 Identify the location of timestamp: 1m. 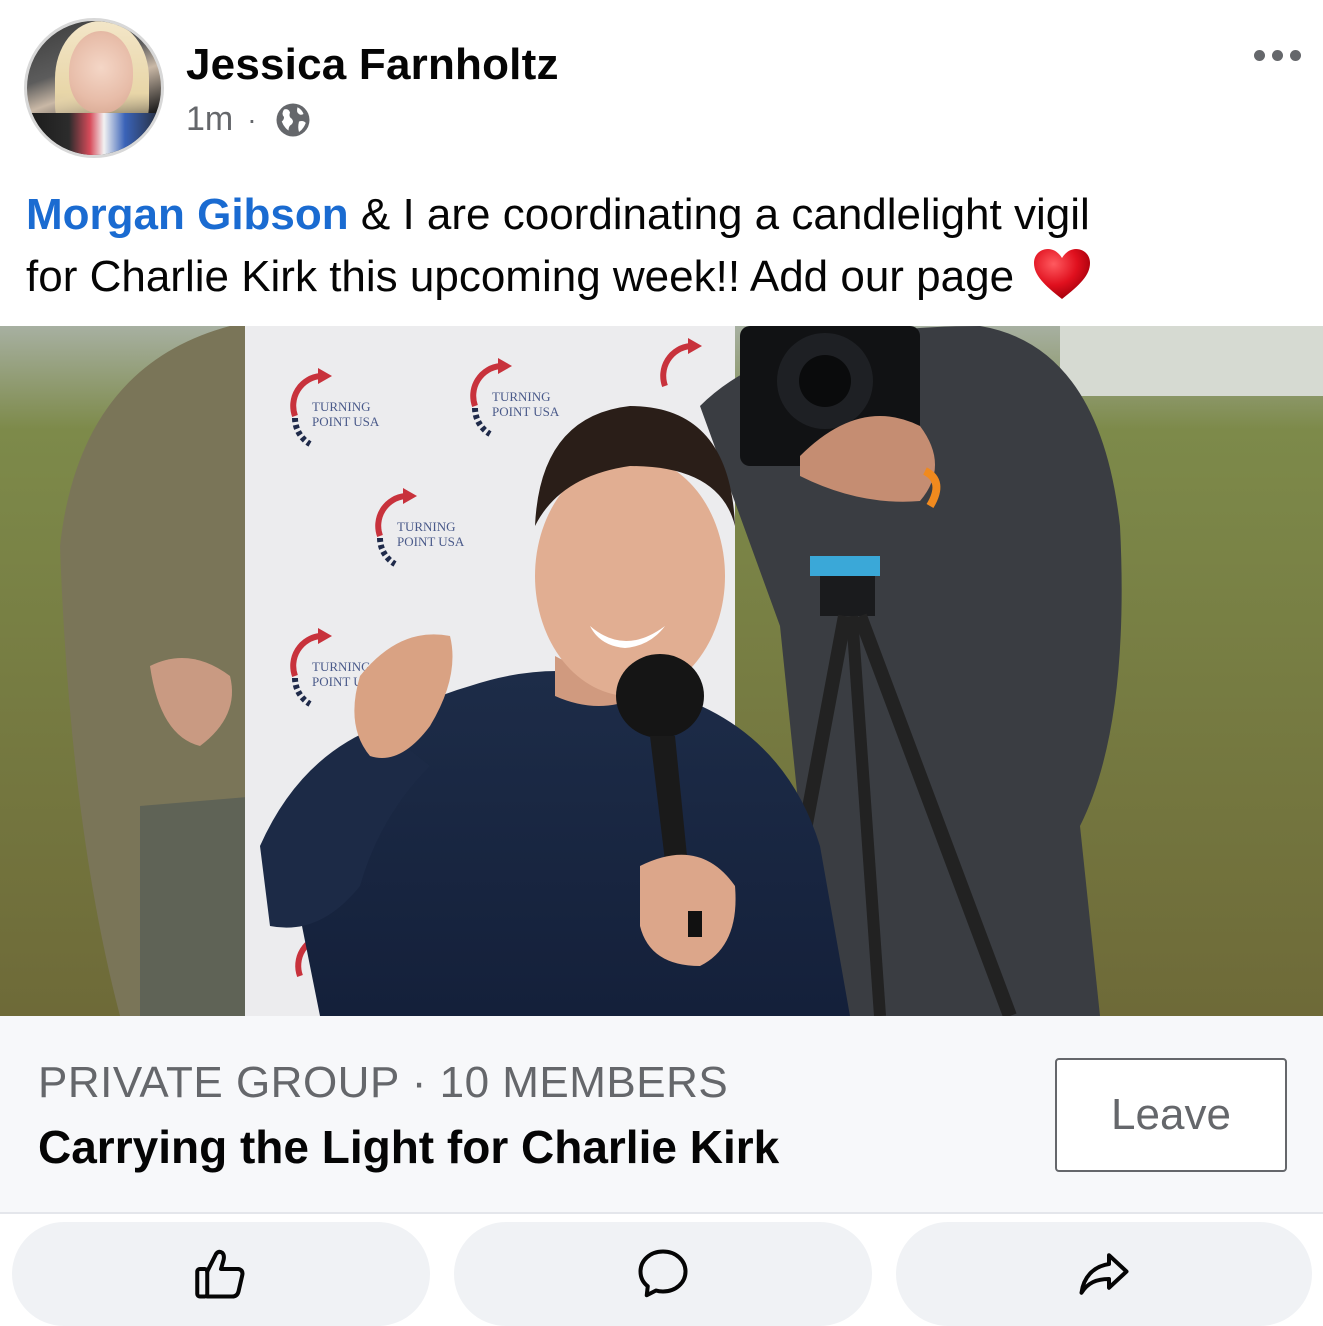
(209, 119).